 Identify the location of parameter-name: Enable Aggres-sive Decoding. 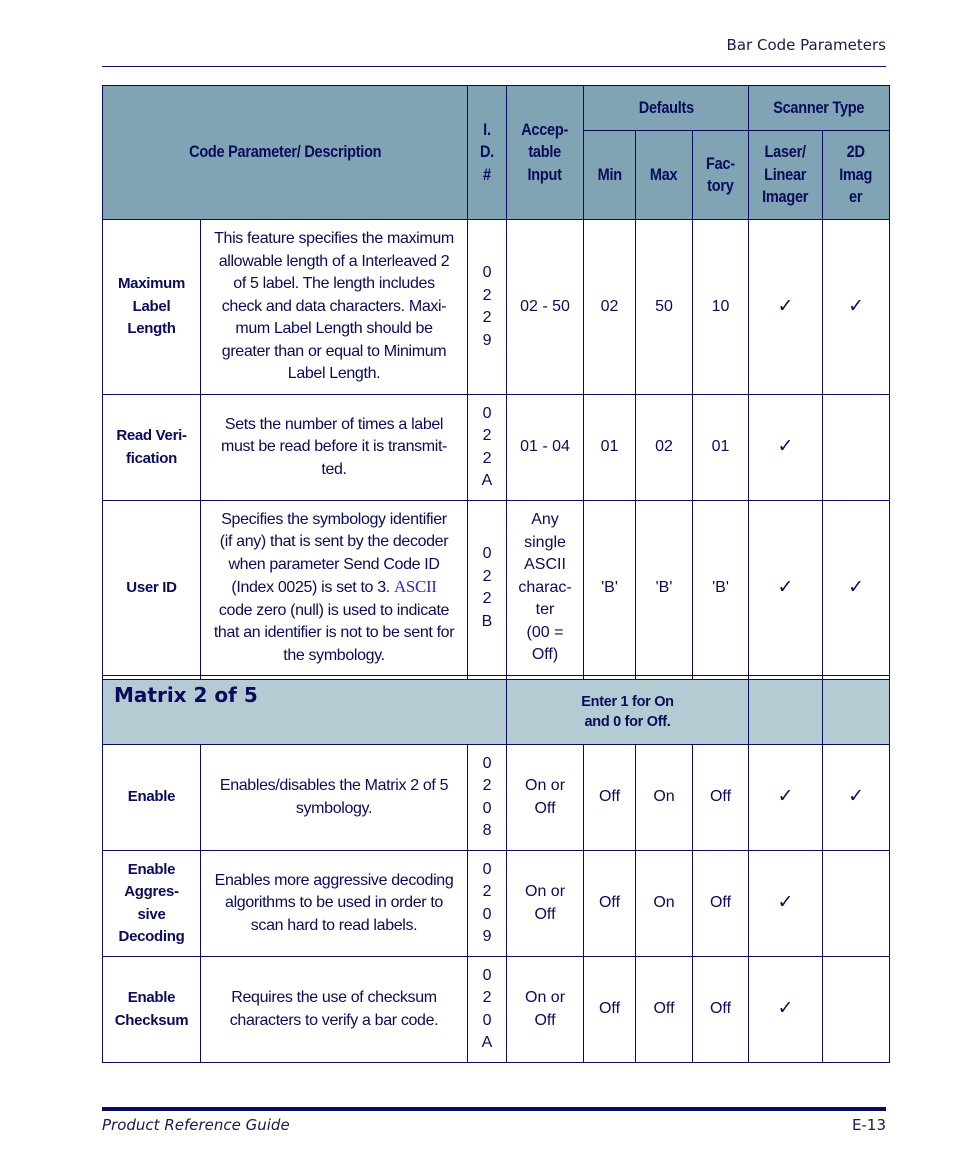
(151, 903).